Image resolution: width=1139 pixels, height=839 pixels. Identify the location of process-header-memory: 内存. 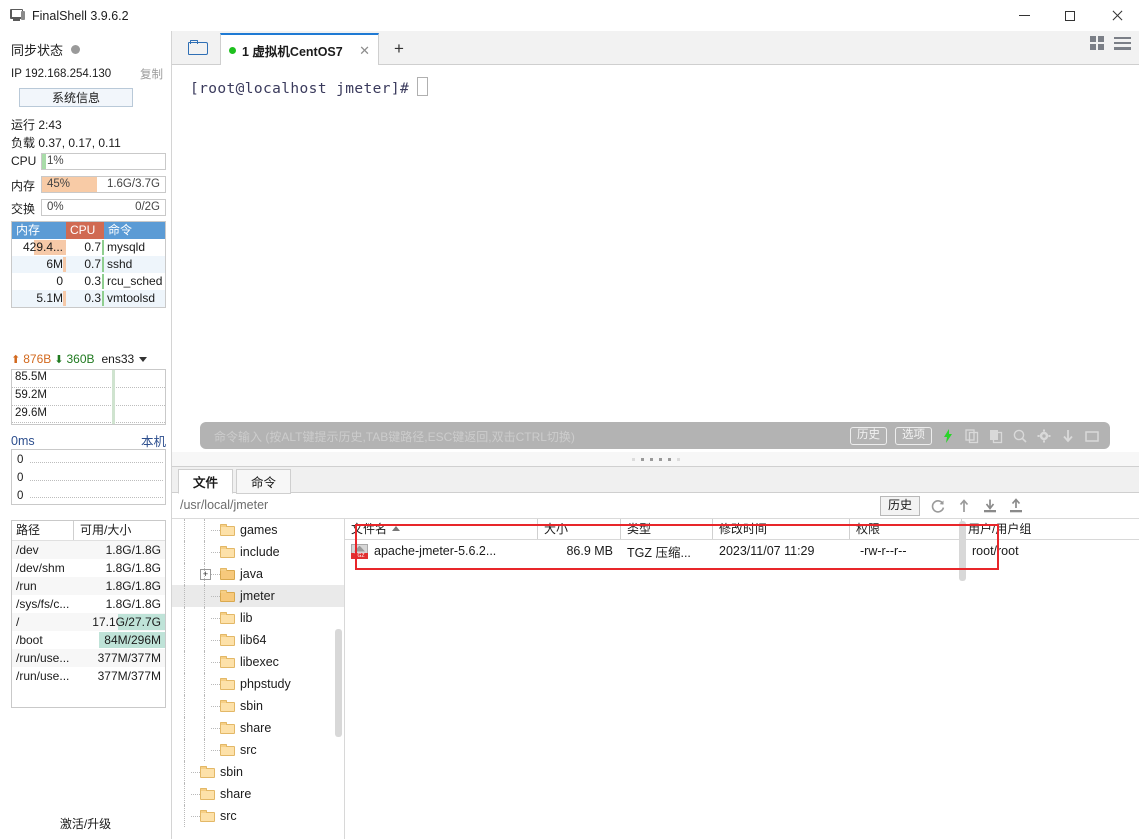
(39, 230).